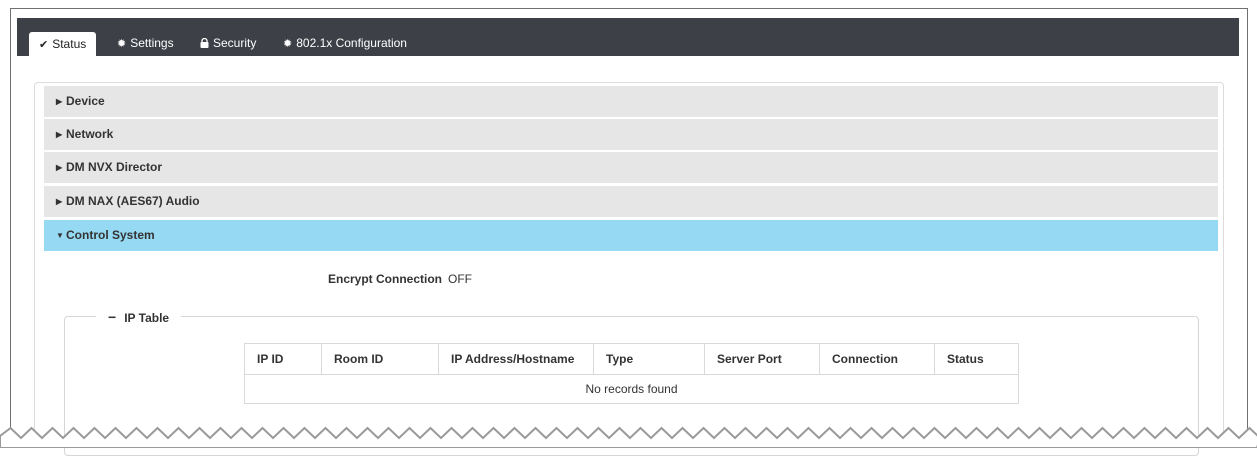  What do you see at coordinates (85, 101) in the screenshot?
I see `section-device-label: Device` at bounding box center [85, 101].